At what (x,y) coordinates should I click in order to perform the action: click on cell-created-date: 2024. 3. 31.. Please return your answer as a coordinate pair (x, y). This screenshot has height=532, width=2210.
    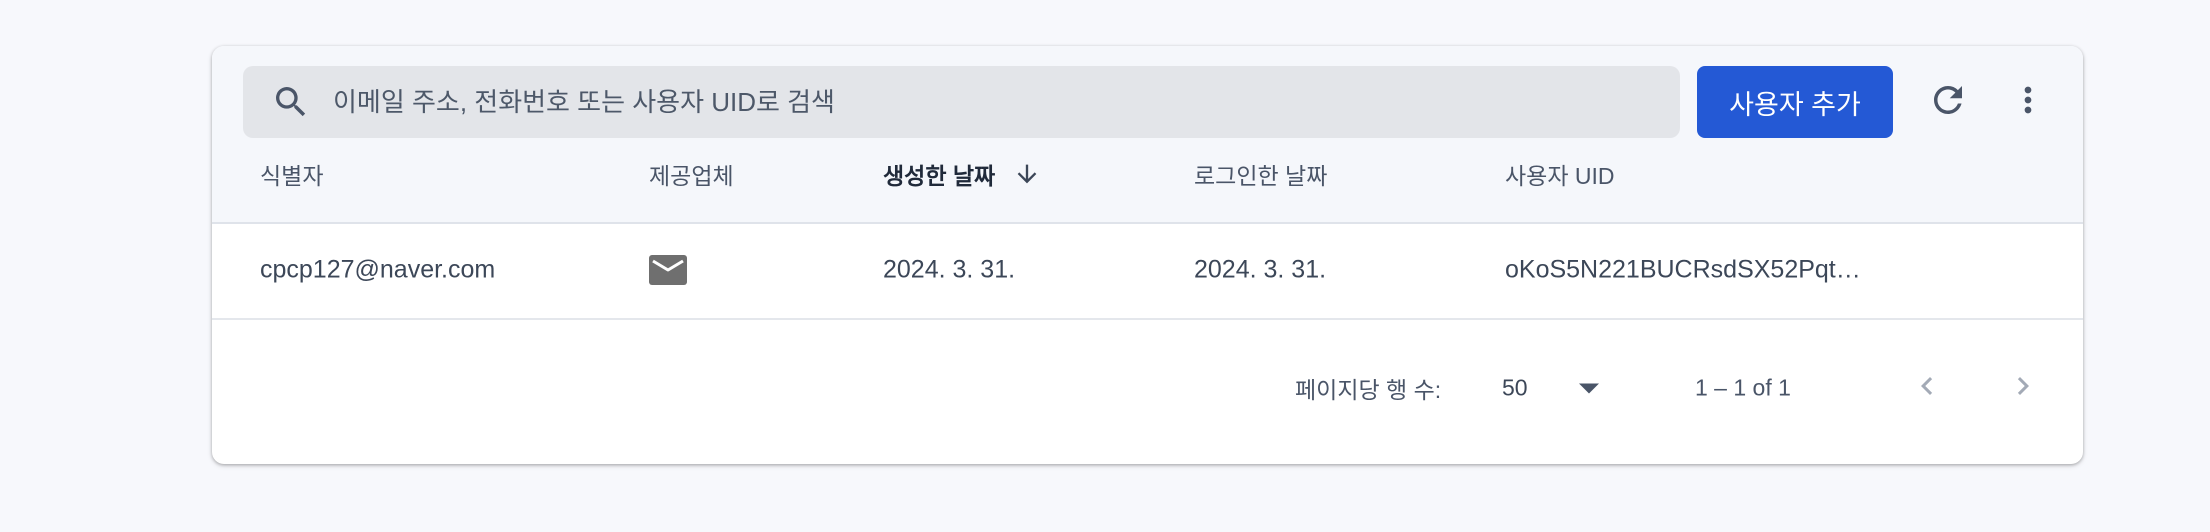
    Looking at the image, I should click on (949, 269).